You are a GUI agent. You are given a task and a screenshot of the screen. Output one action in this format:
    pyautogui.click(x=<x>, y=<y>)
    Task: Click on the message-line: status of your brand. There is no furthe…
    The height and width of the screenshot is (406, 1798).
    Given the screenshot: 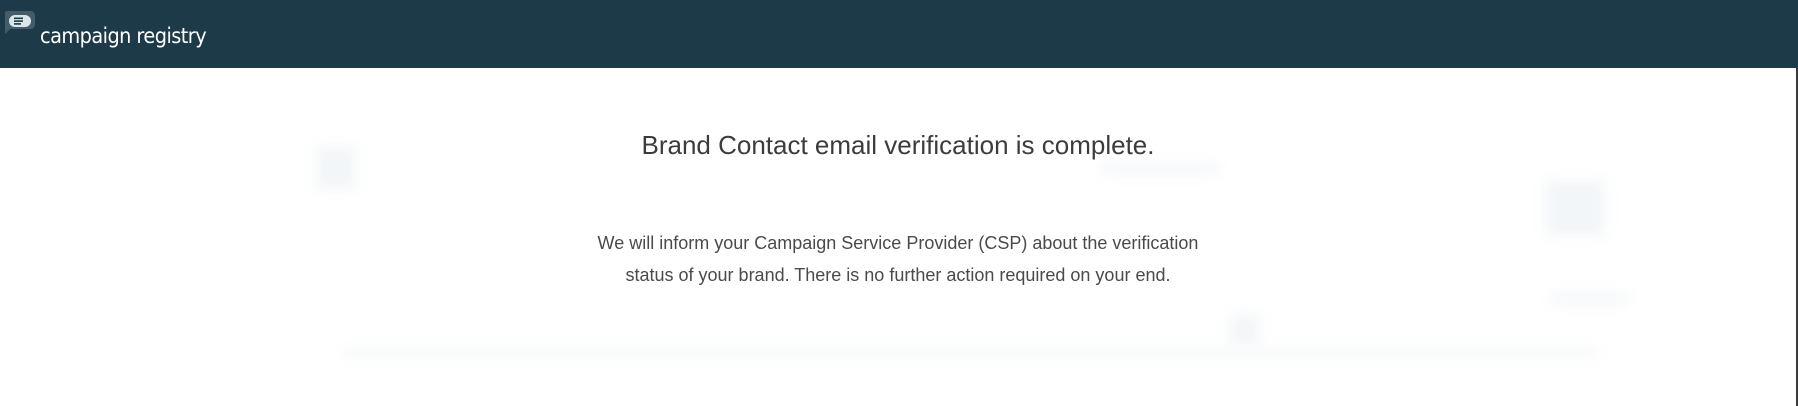 What is the action you would take?
    pyautogui.click(x=898, y=275)
    